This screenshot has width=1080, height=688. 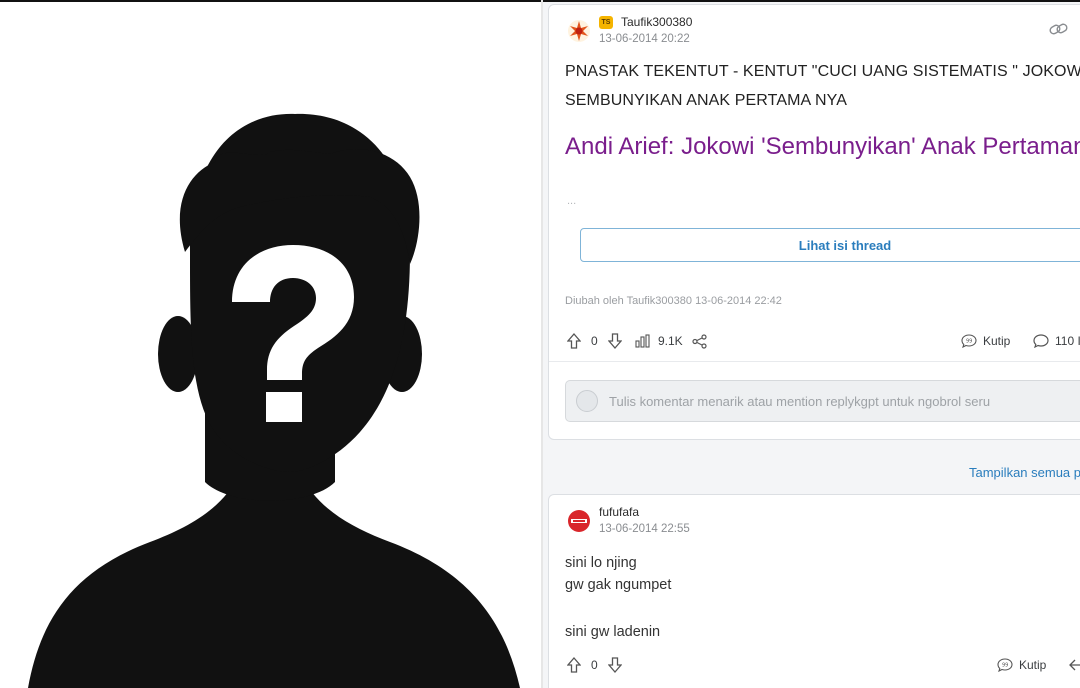 What do you see at coordinates (656, 22) in the screenshot?
I see `op-username: Taufik300380` at bounding box center [656, 22].